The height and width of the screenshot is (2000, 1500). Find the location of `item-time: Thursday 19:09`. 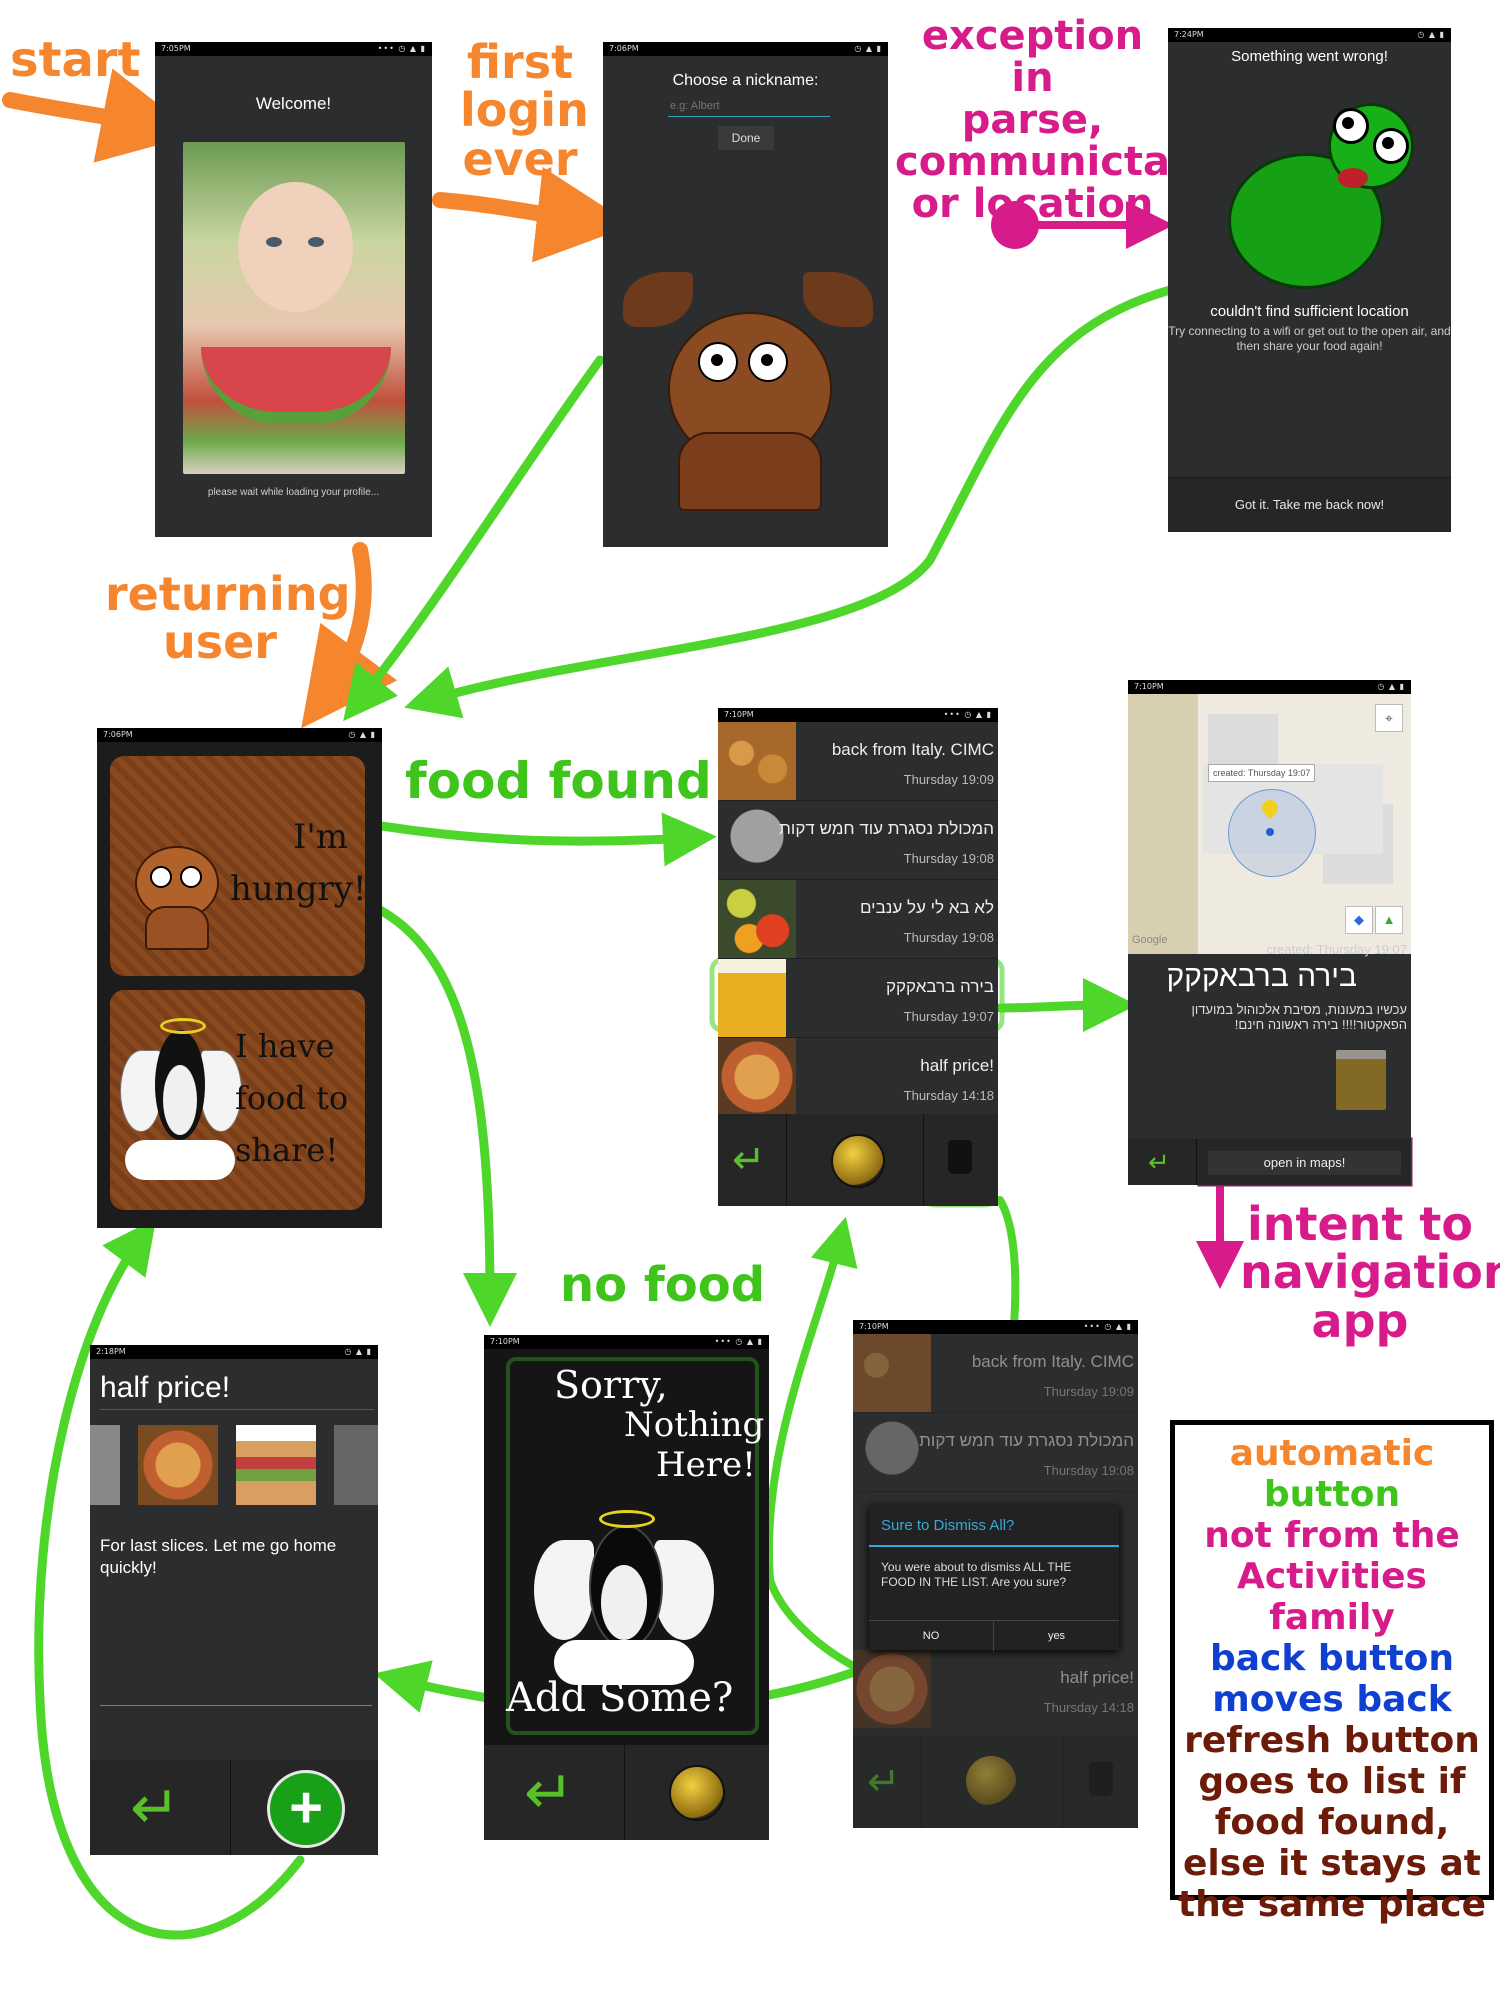

item-time: Thursday 19:09 is located at coordinates (1088, 1391).